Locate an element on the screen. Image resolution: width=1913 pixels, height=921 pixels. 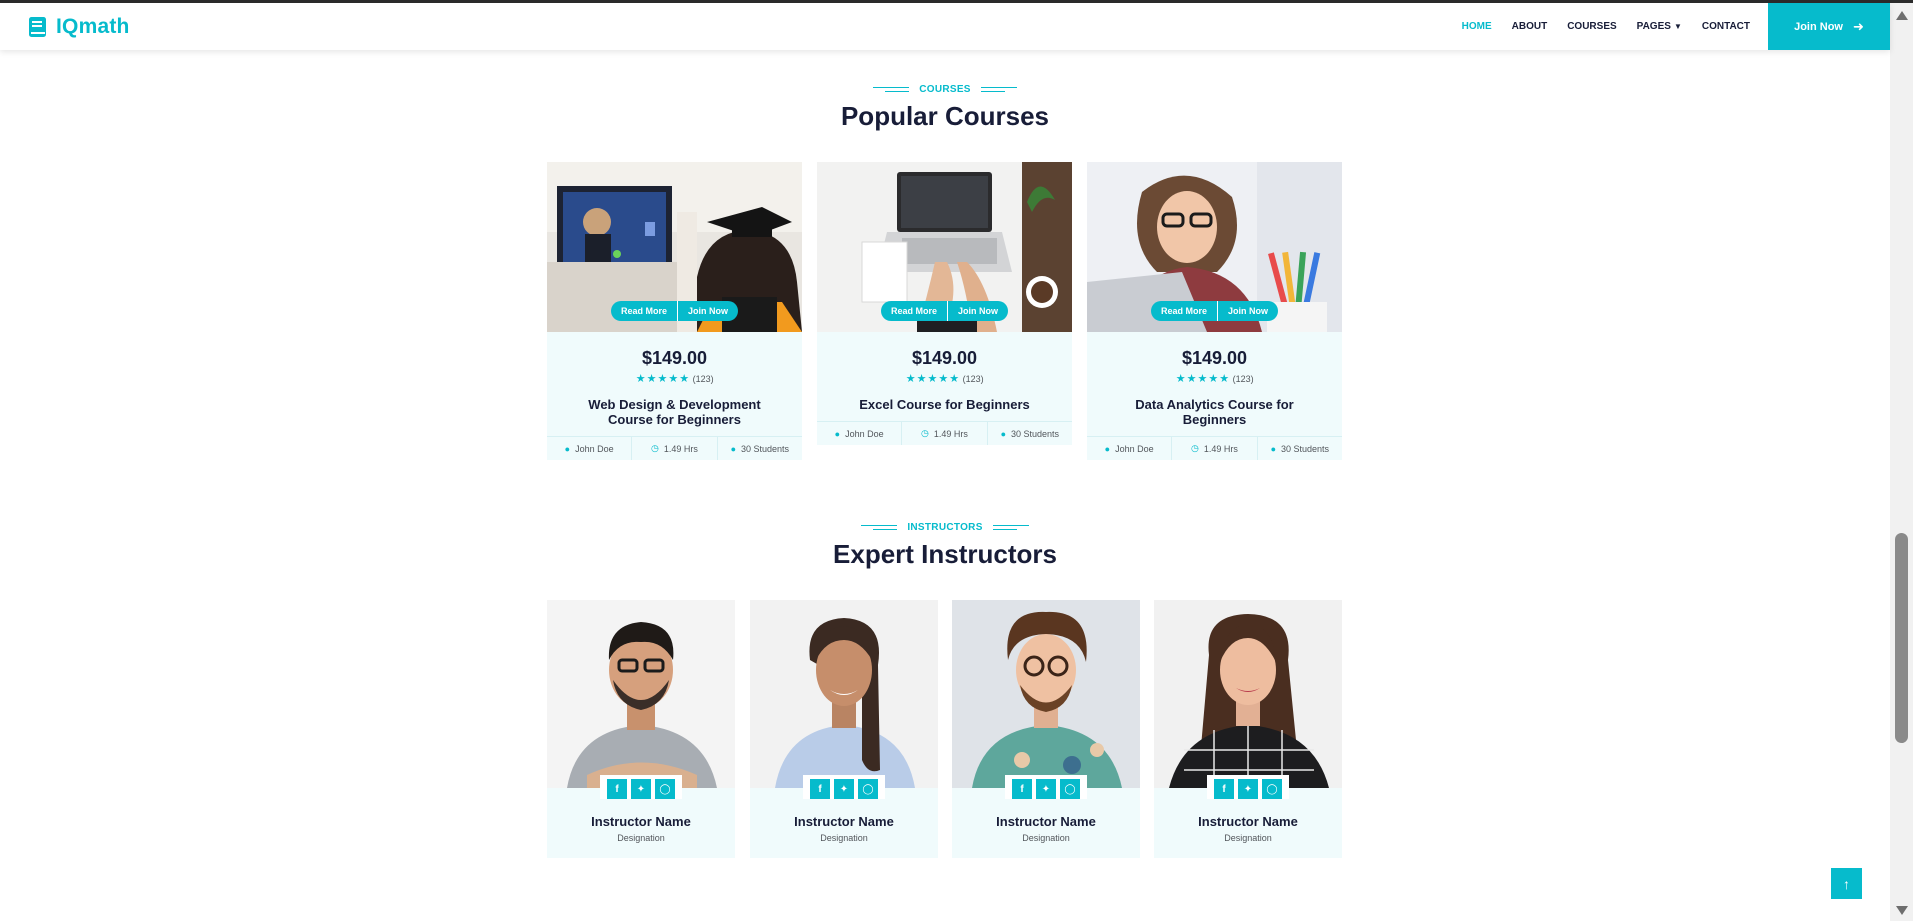
back-to-top-button: ↑ is located at coordinates (1846, 883).